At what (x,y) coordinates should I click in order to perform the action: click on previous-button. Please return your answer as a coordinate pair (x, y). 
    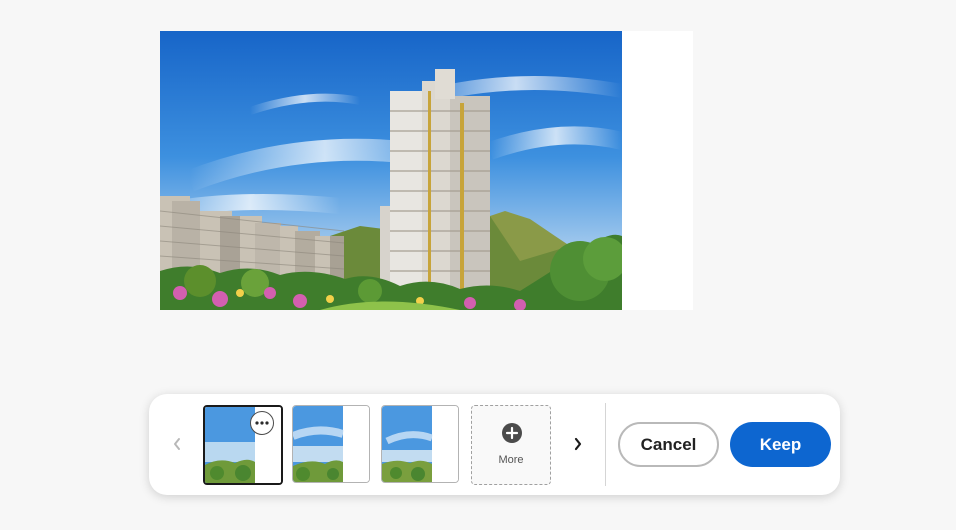
    Looking at the image, I should click on (177, 444).